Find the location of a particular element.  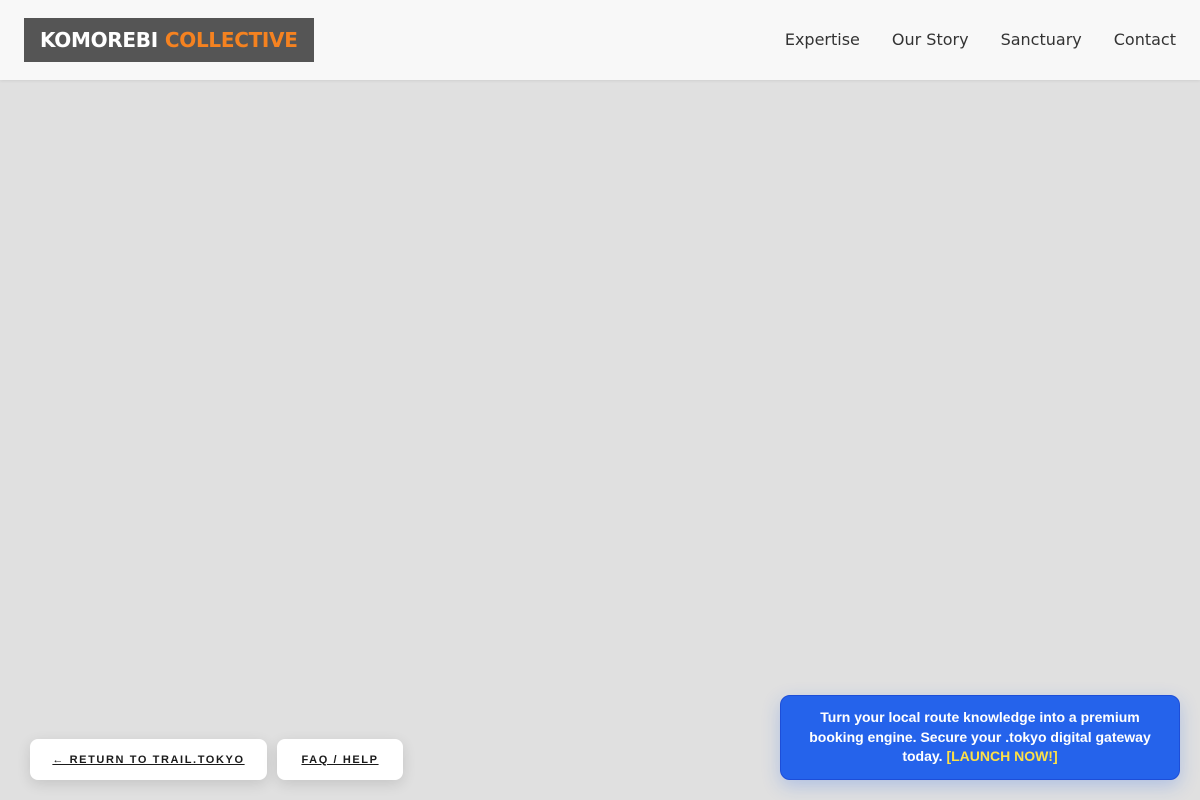

nav-link-expertise: Expertise is located at coordinates (822, 39).